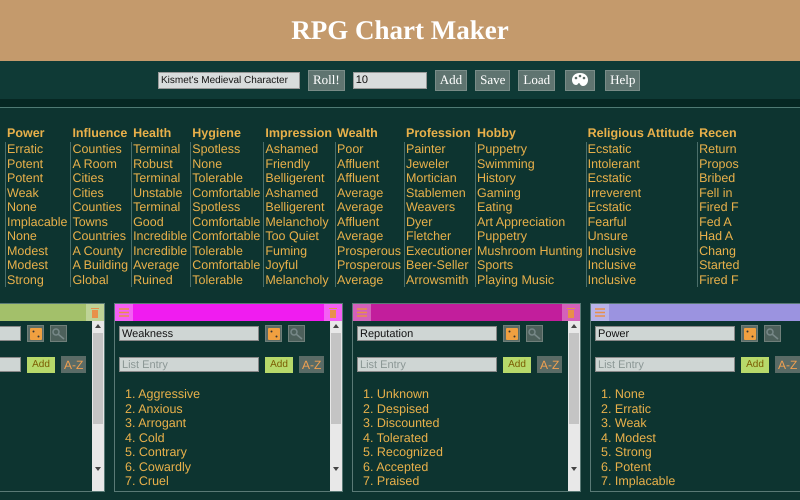 The image size is (800, 500). Describe the element at coordinates (163, 394) in the screenshot. I see `list-item: 1. Aggressive` at that location.